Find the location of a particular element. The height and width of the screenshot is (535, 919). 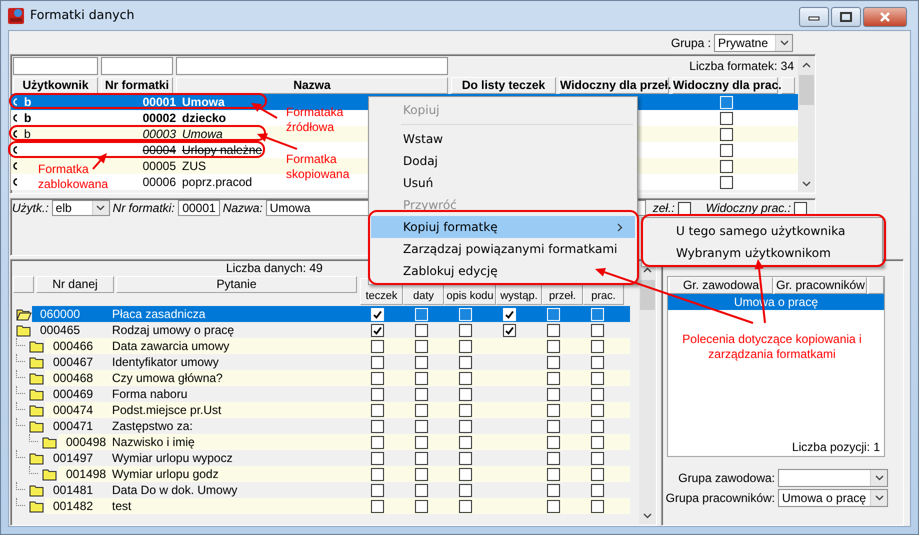

menu-item: U tego samego użytkownika is located at coordinates (762, 231).